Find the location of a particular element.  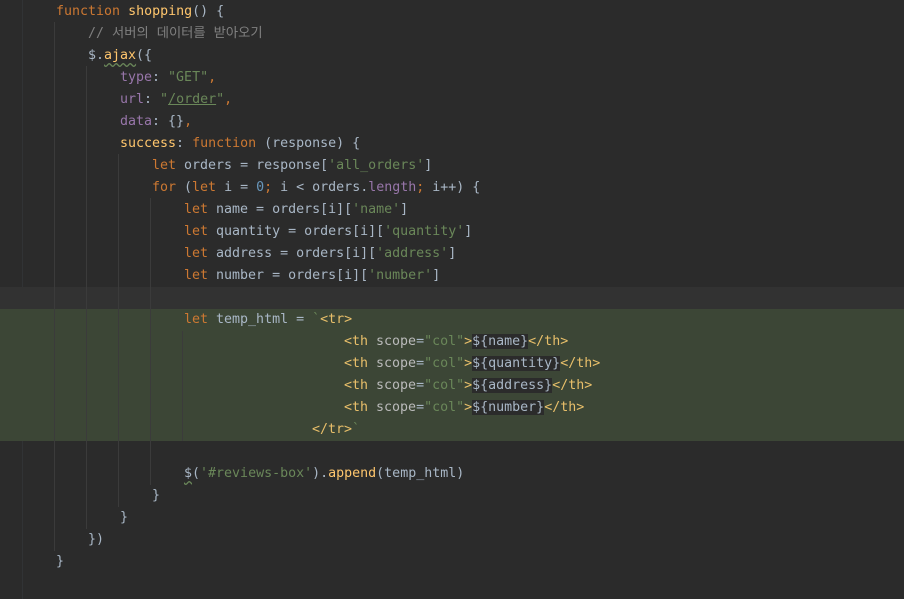

code-line-text: let quantity = orders[i]['quantity'] is located at coordinates (328, 232).